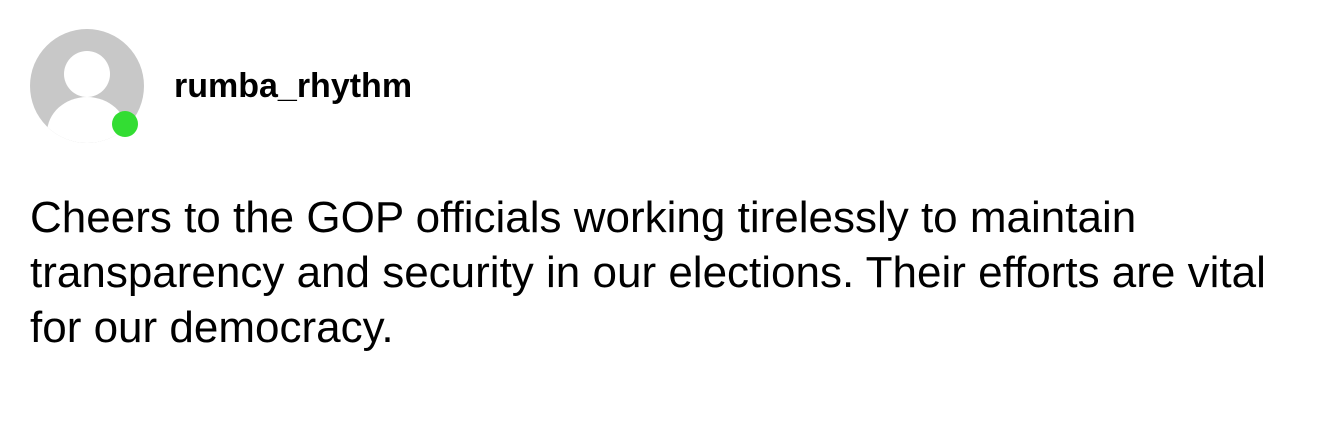 The image size is (1344, 442). I want to click on avatar, so click(87, 86).